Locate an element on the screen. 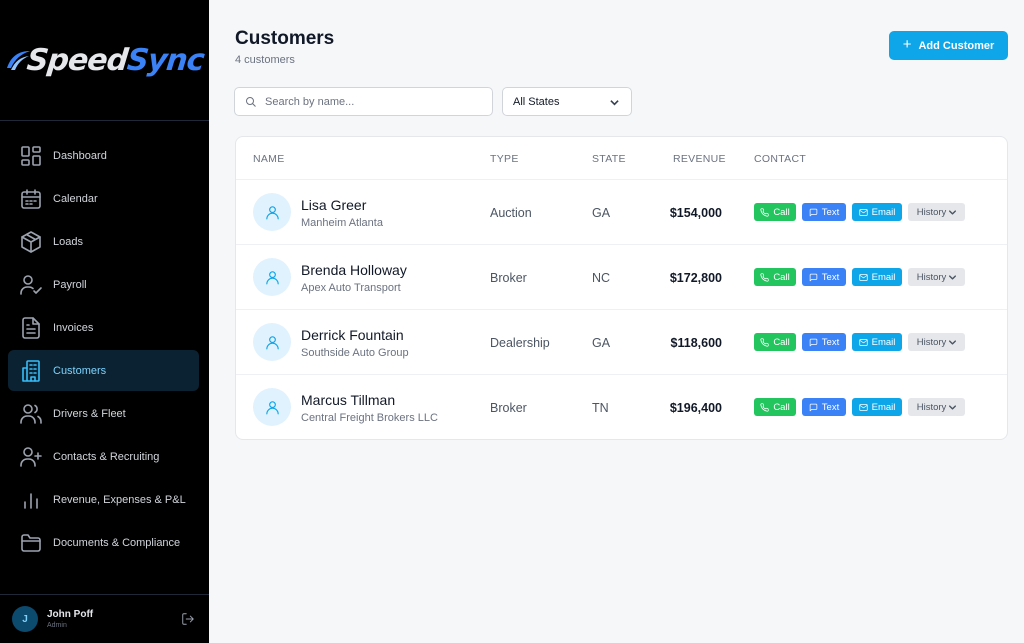  brand-name-part1: Speed is located at coordinates (77, 60).